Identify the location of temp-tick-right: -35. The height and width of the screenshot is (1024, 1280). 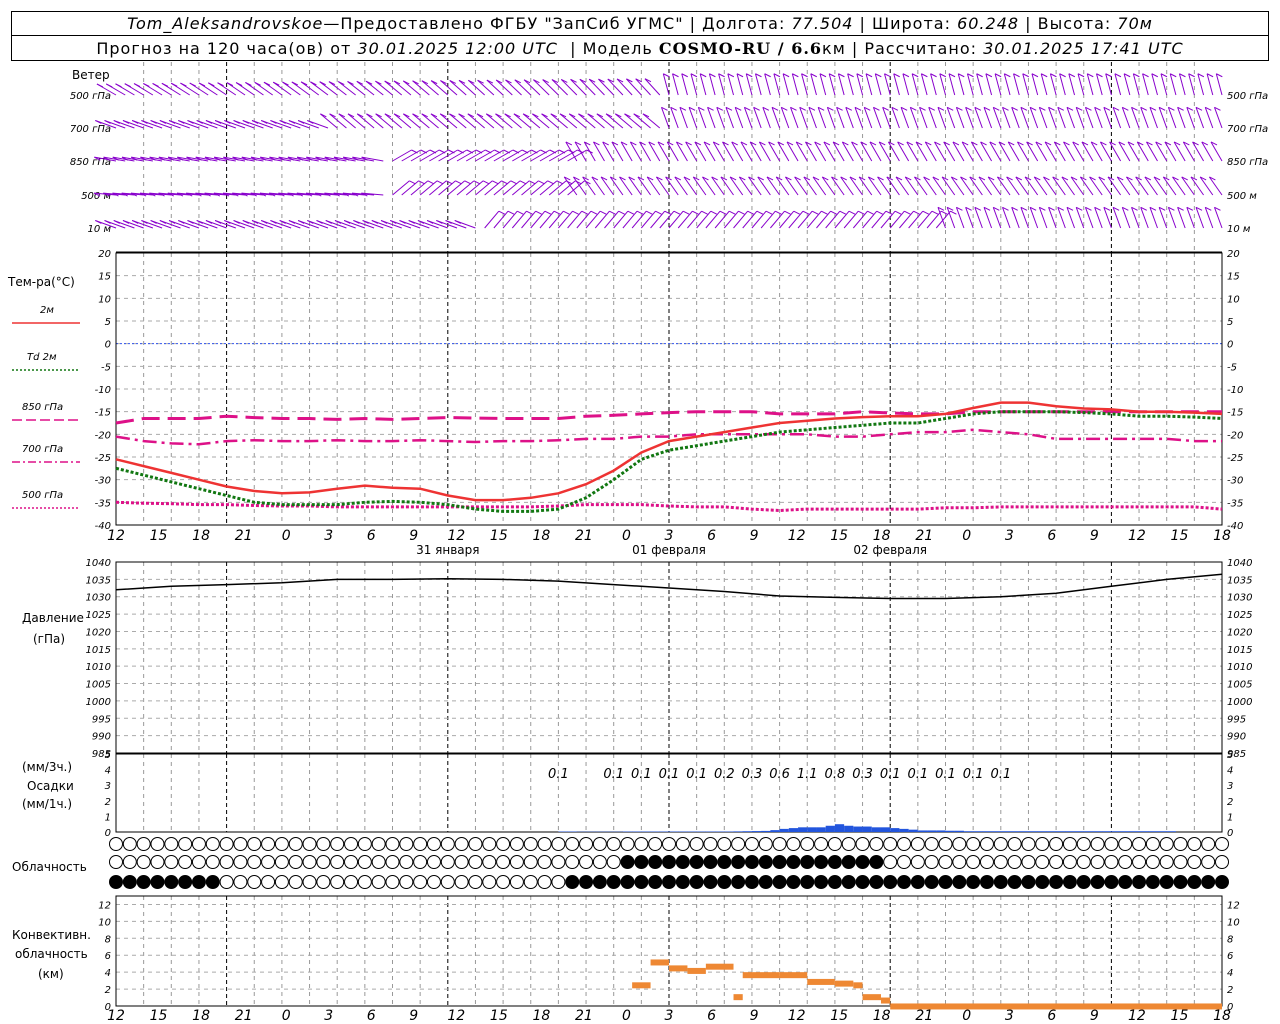
(1235, 503).